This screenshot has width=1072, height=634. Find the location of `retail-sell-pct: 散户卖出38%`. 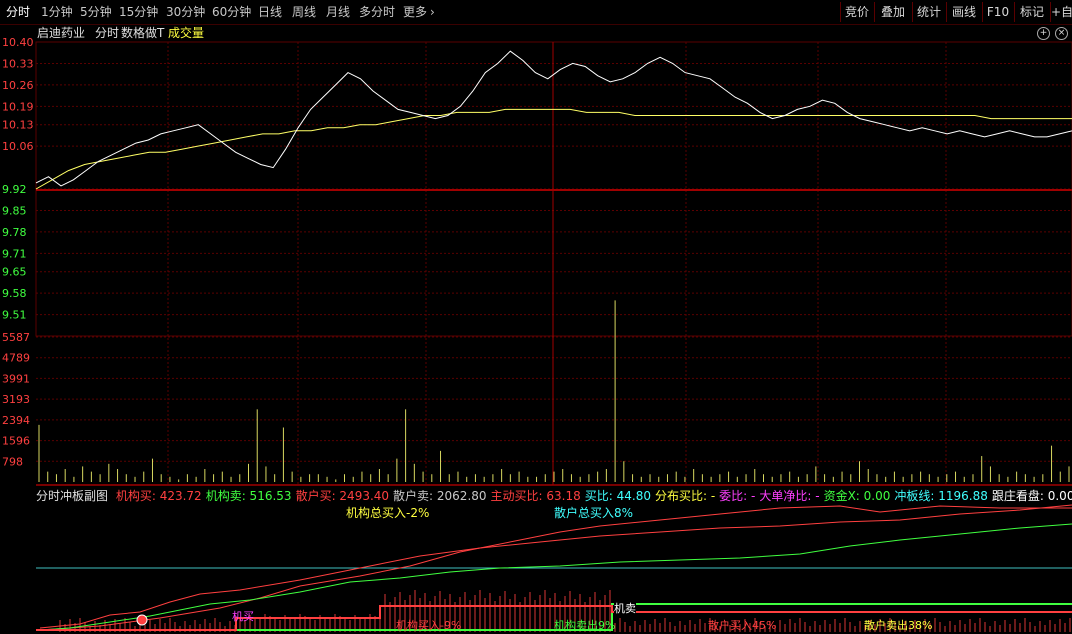

retail-sell-pct: 散户卖出38% is located at coordinates (898, 625).